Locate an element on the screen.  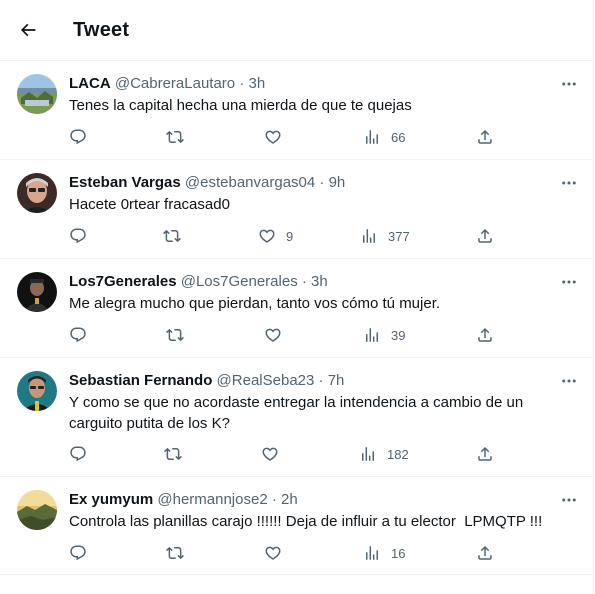
tweet-header: Esteban Vargas @estebanvargas04 · 9h is located at coordinates (207, 183).